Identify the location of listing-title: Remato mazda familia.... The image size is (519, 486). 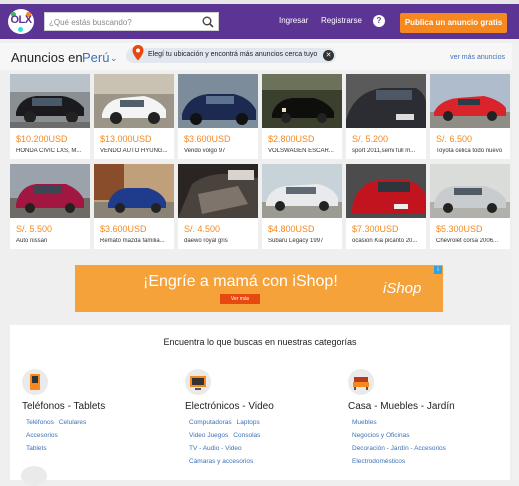
(137, 241).